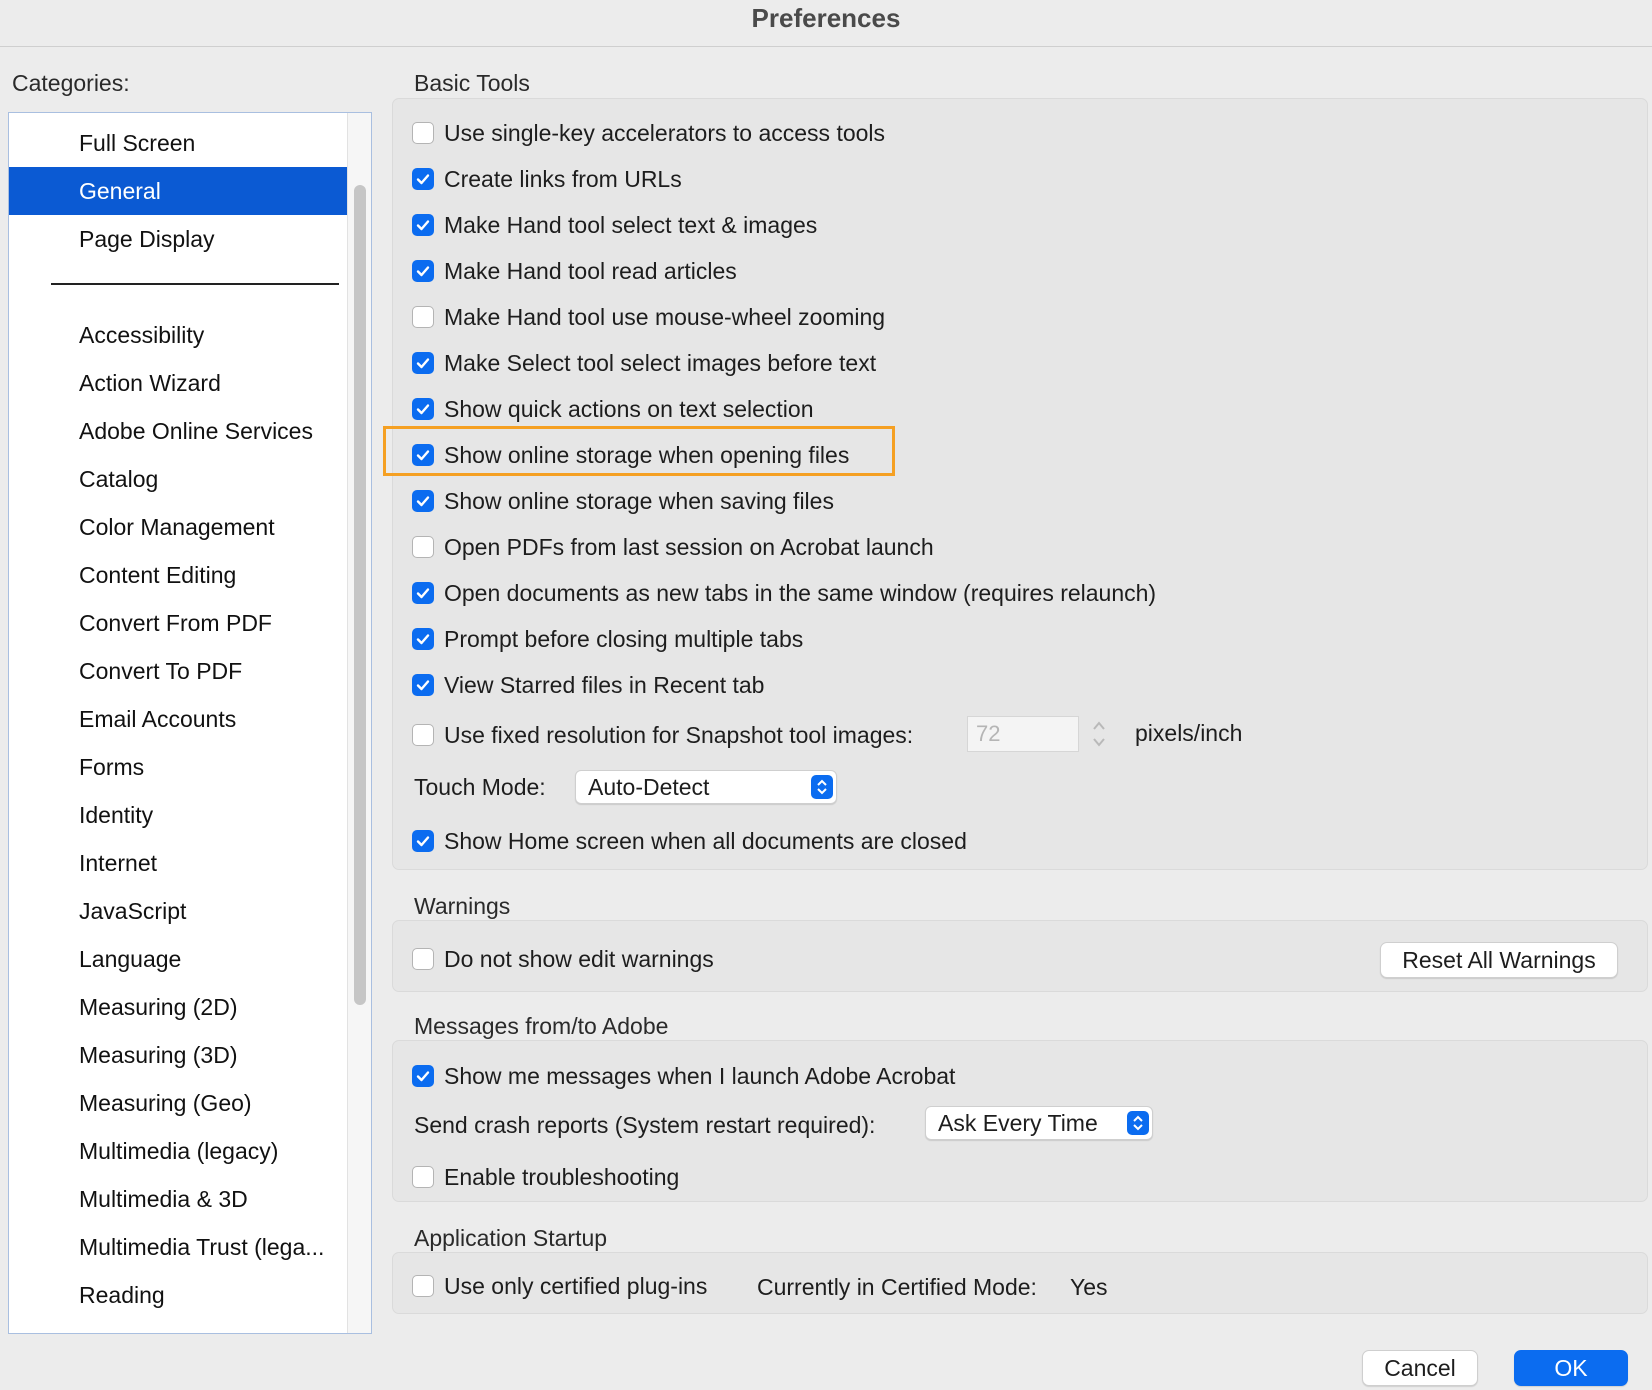  I want to click on option-create-links: Create links from URLs, so click(547, 179).